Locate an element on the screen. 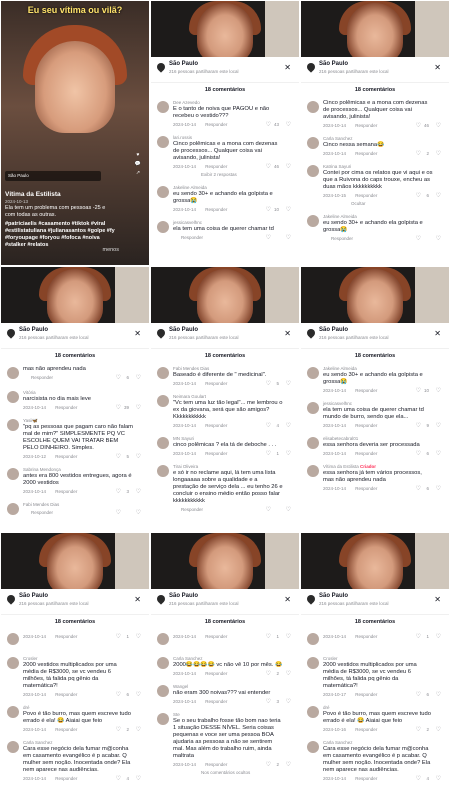  comment-icon: 💬 is located at coordinates (138, 164).